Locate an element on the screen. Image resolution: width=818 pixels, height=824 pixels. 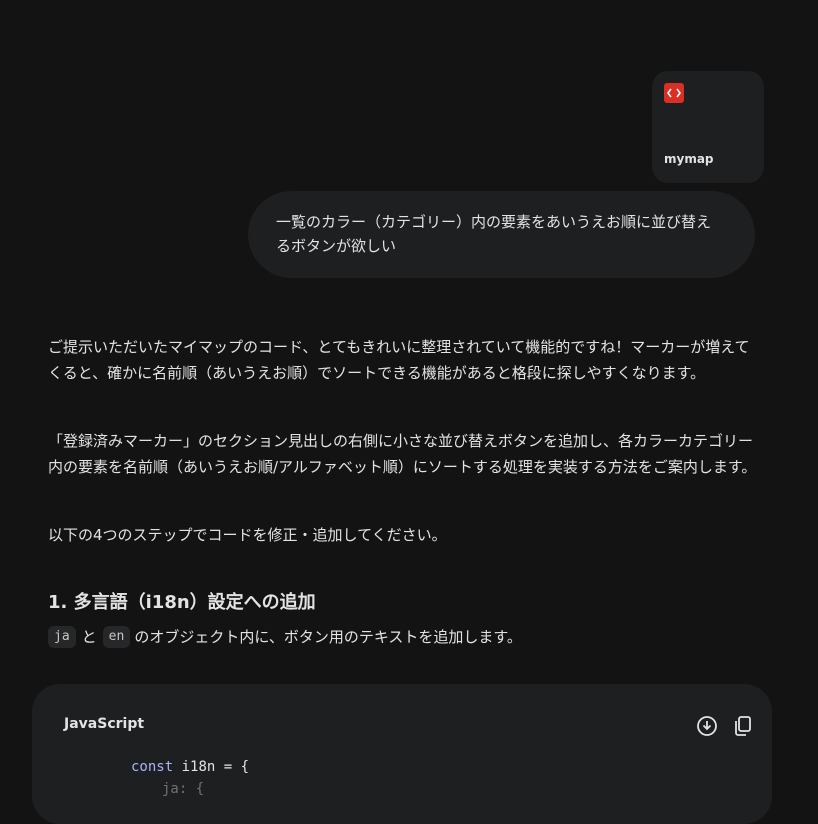
code-line-1: const i18n = { is located at coordinates (190, 767).